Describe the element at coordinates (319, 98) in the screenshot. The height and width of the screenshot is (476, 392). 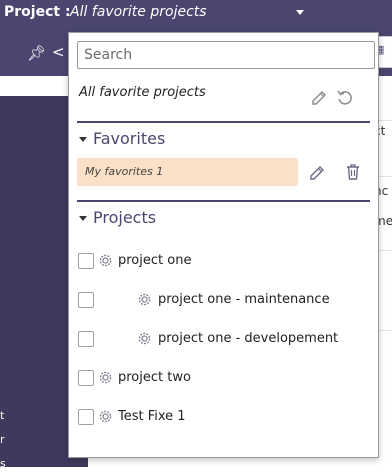
I see `edit-icon` at that location.